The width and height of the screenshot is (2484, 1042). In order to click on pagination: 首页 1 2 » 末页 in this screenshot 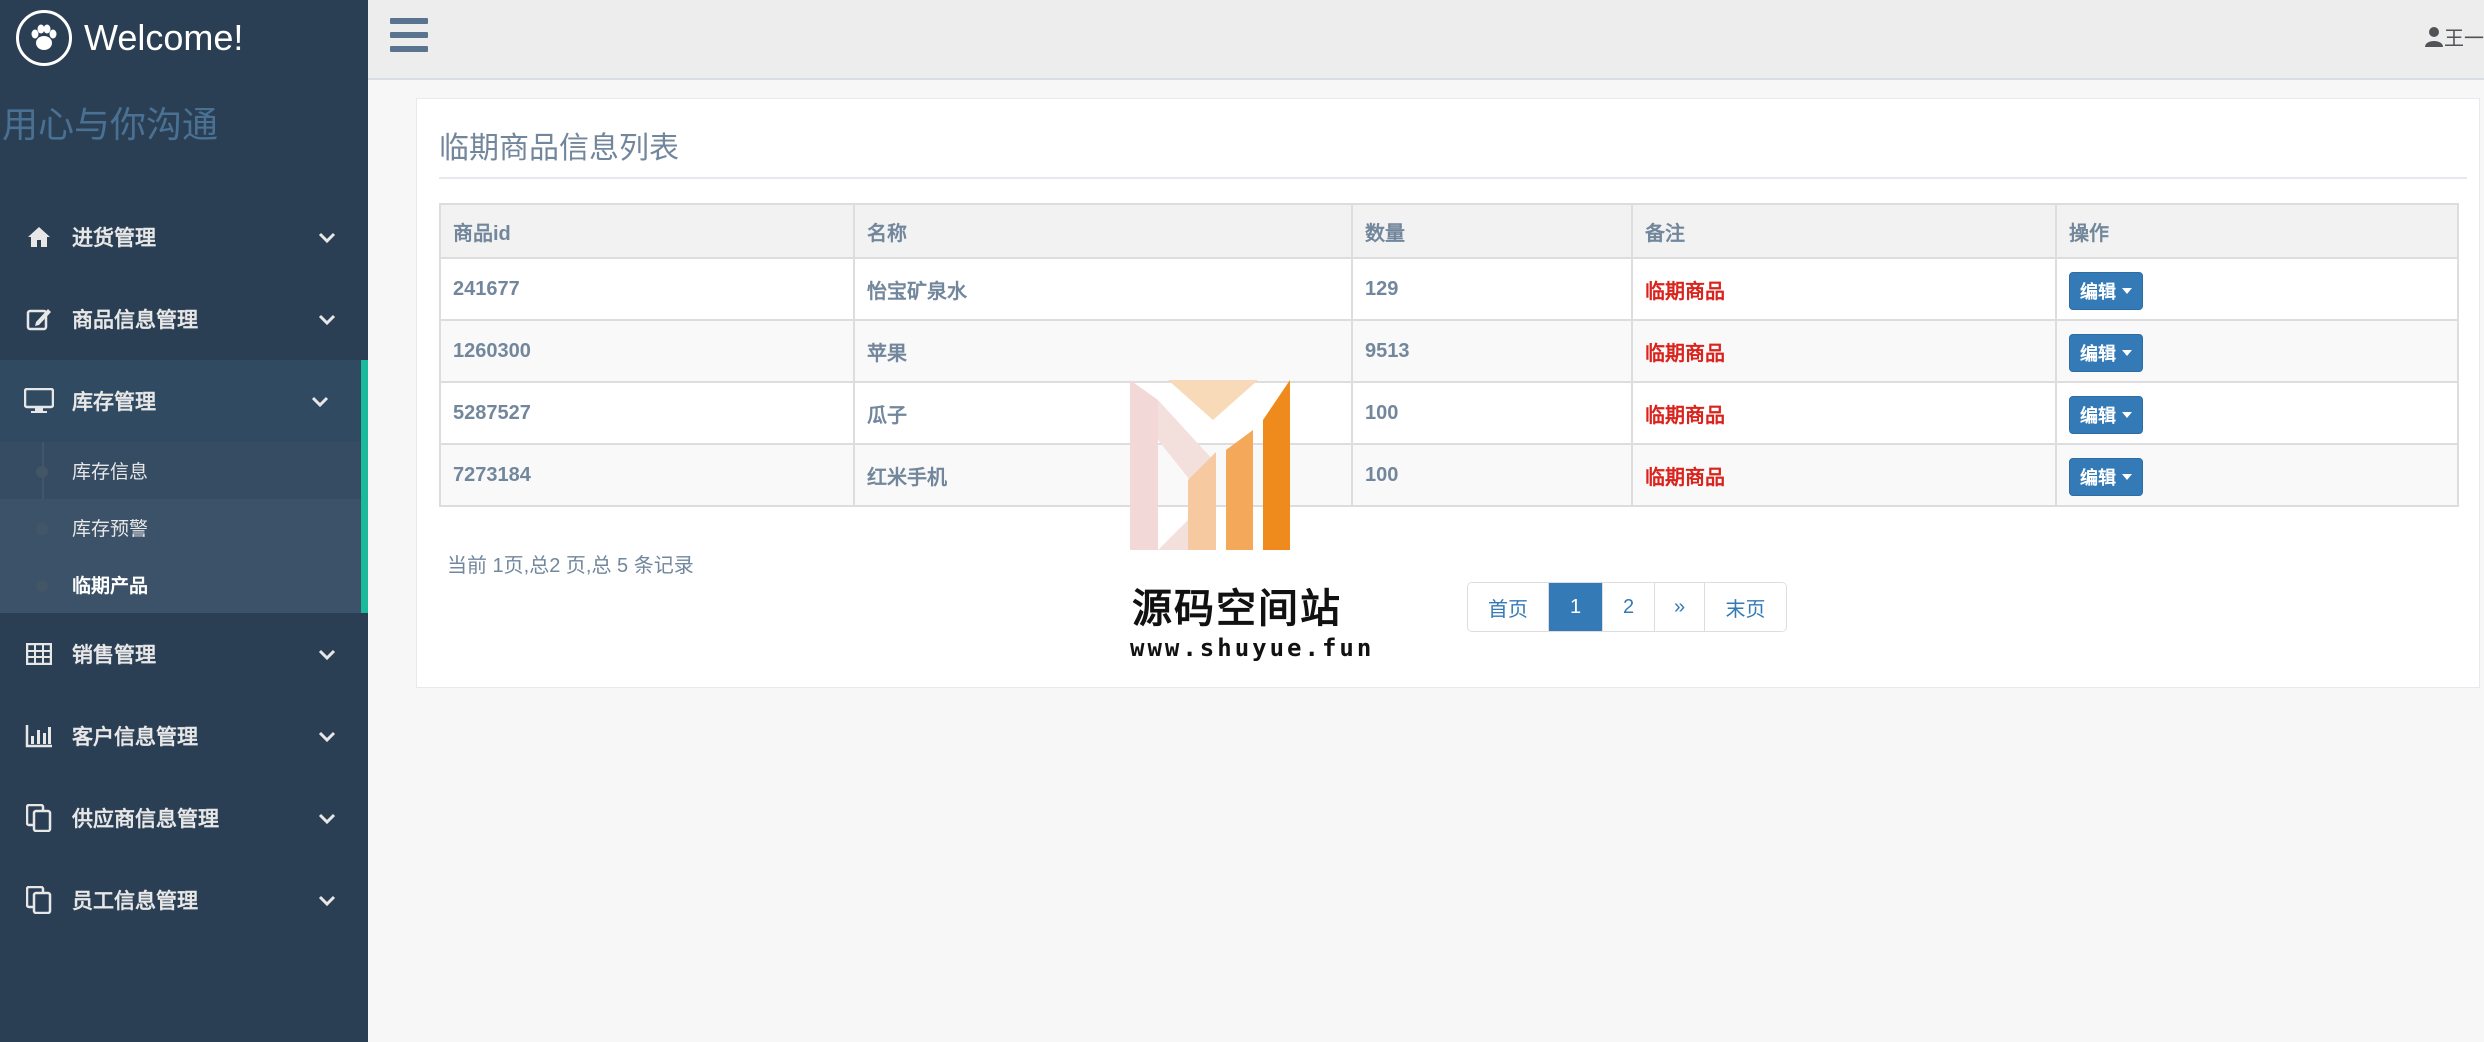, I will do `click(1627, 607)`.